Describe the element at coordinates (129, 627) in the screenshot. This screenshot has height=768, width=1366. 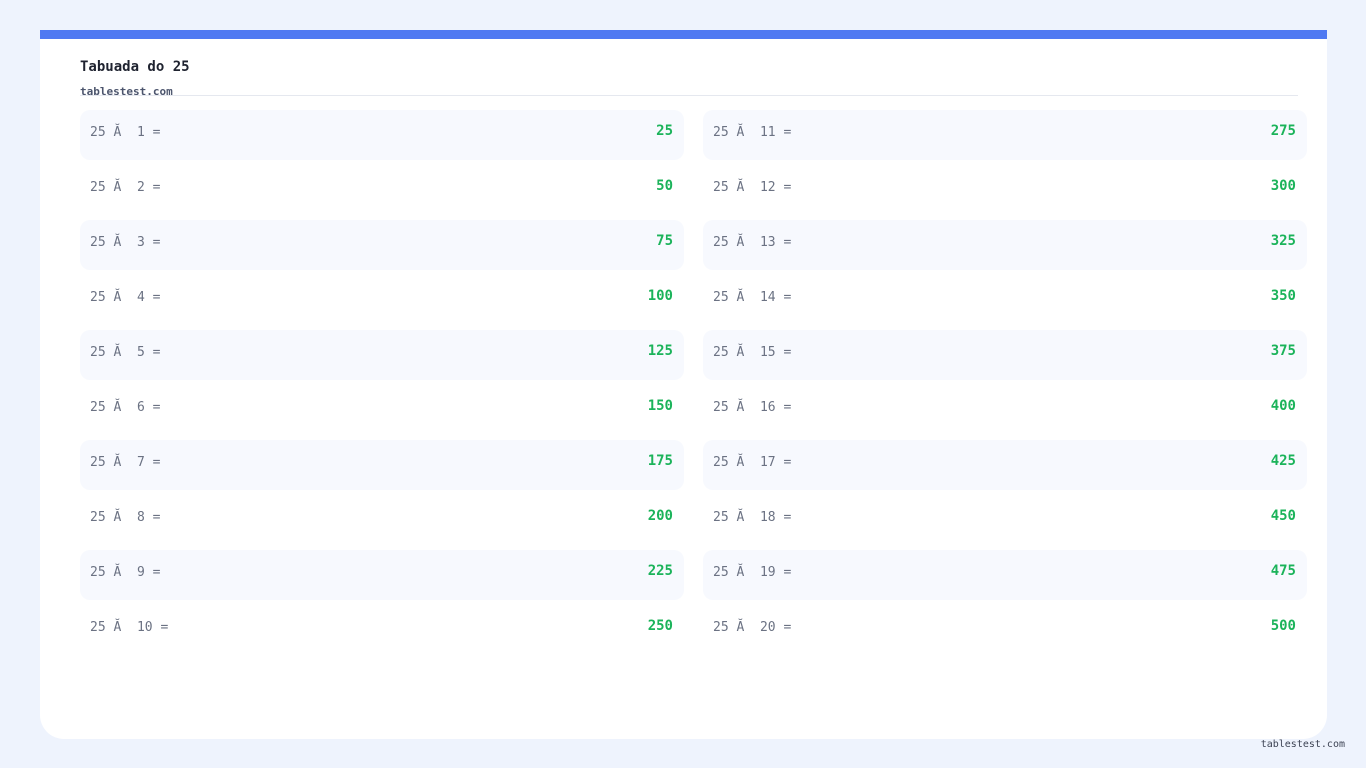
I see `row-expression: 25 Ă 10 =` at that location.